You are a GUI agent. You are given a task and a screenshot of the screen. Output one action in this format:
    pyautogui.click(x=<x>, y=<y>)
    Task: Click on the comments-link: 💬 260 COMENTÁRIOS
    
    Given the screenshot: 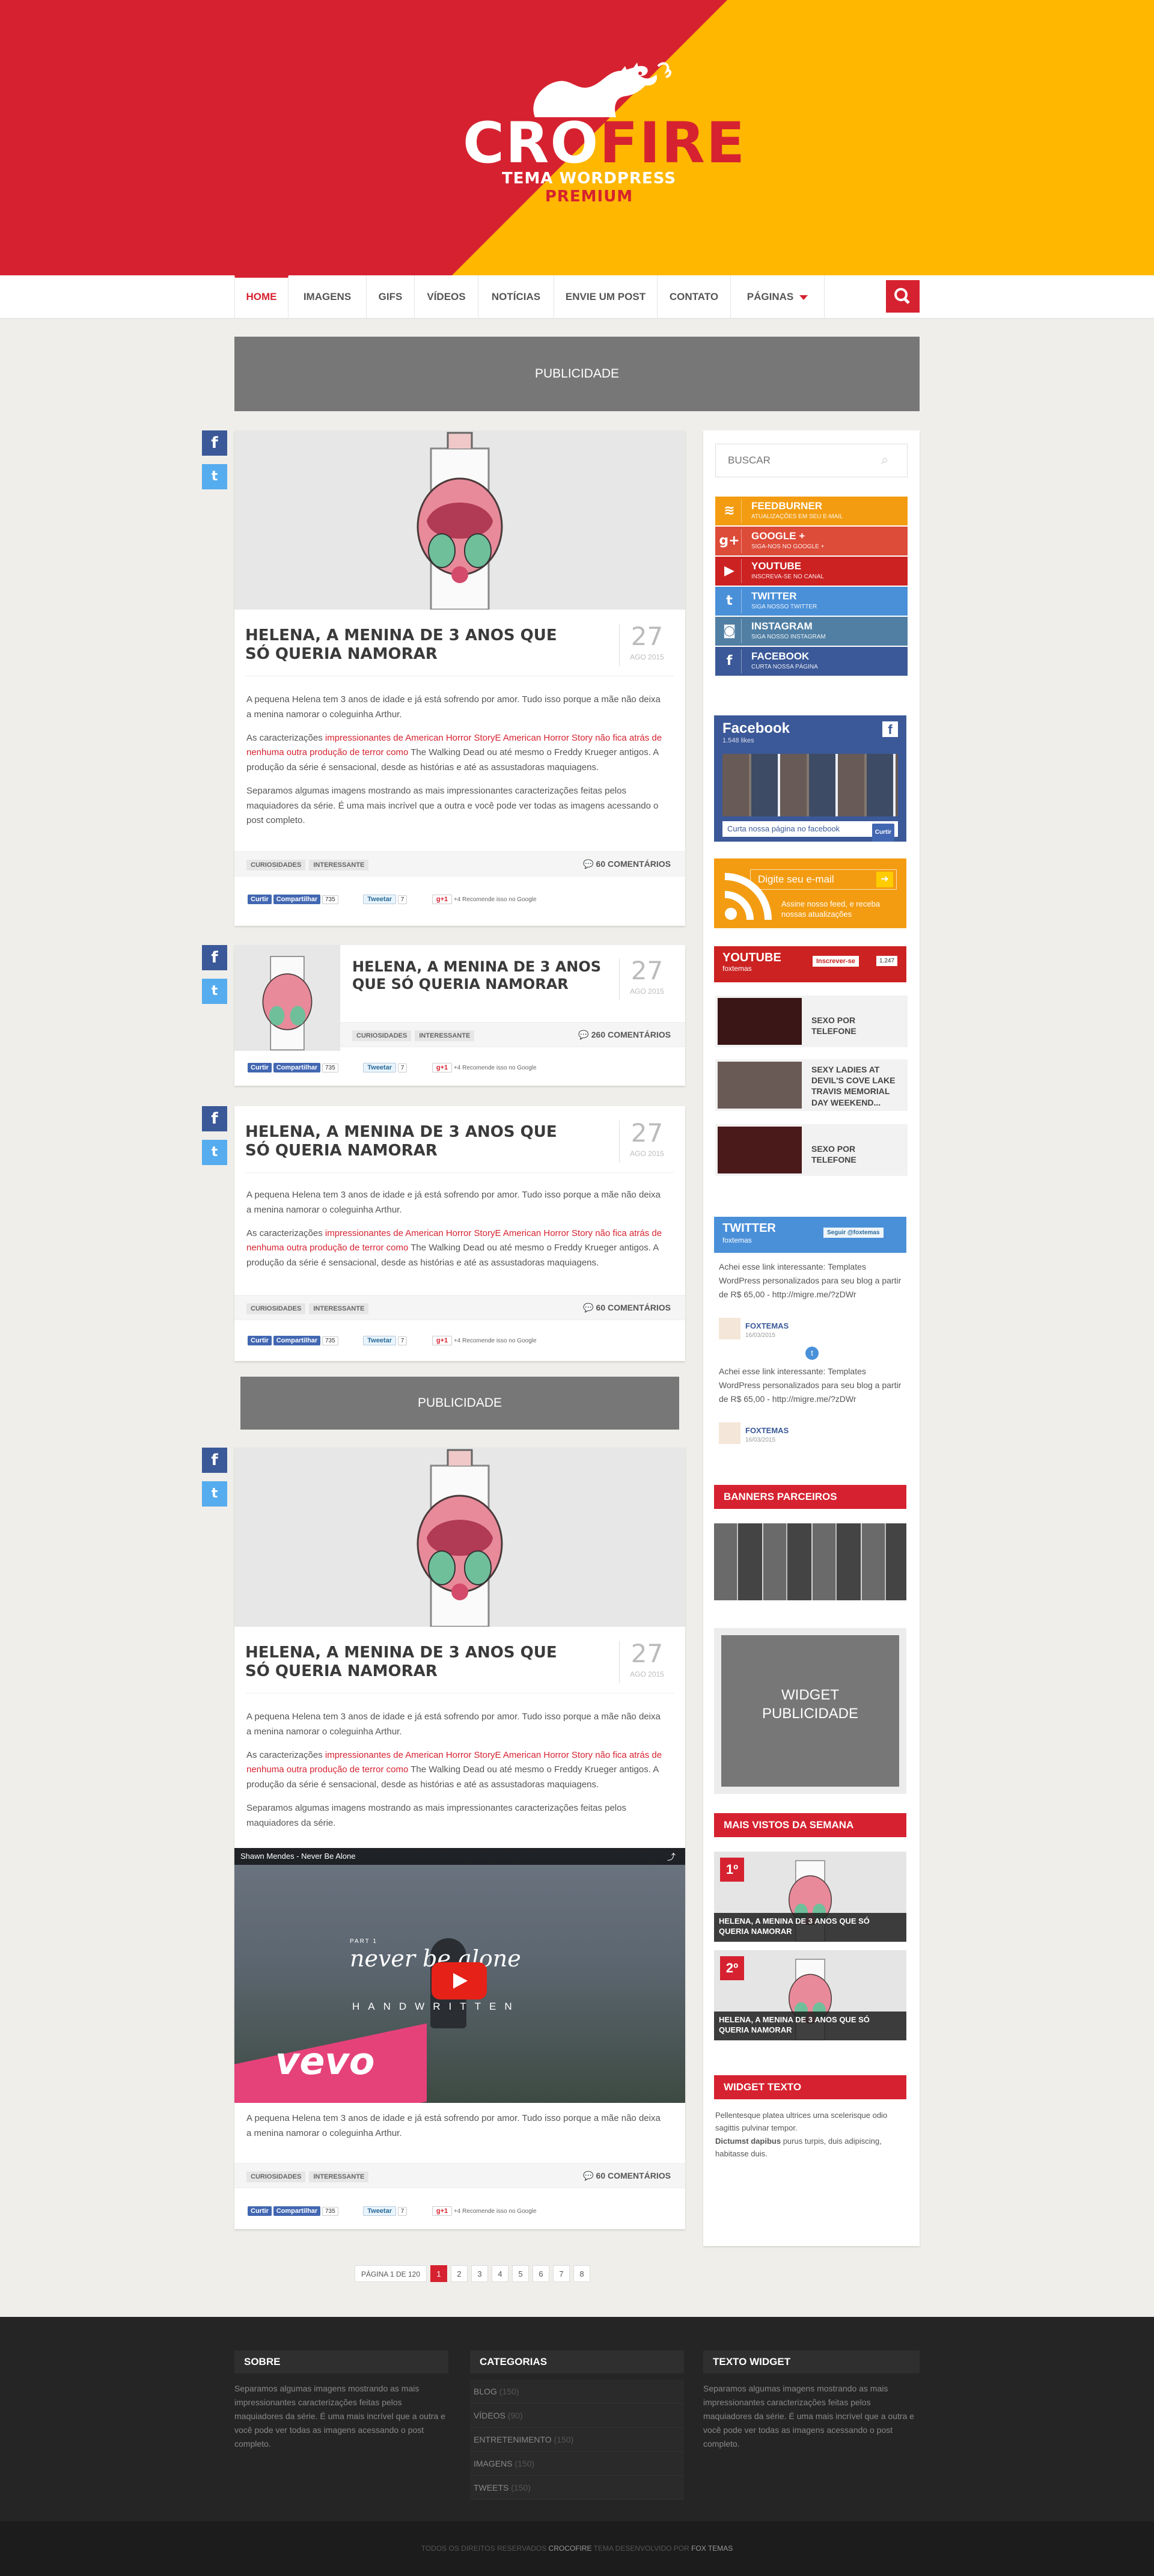 What is the action you would take?
    pyautogui.click(x=625, y=1035)
    